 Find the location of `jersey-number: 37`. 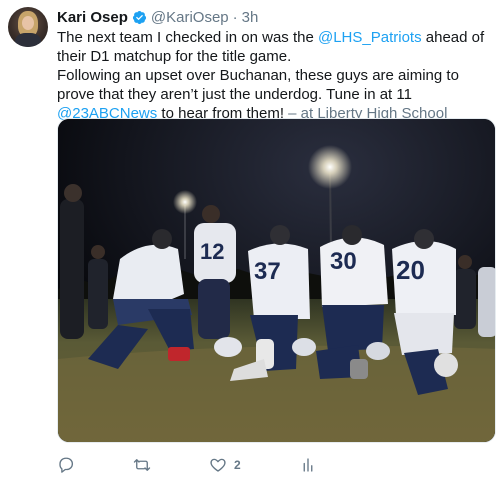

jersey-number: 37 is located at coordinates (267, 271).